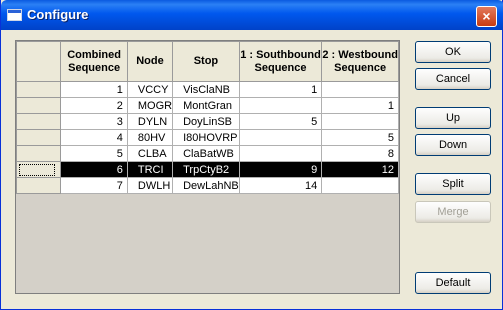 The height and width of the screenshot is (310, 503). What do you see at coordinates (360, 169) in the screenshot?
I see `westbound-sequence-cell: 12` at bounding box center [360, 169].